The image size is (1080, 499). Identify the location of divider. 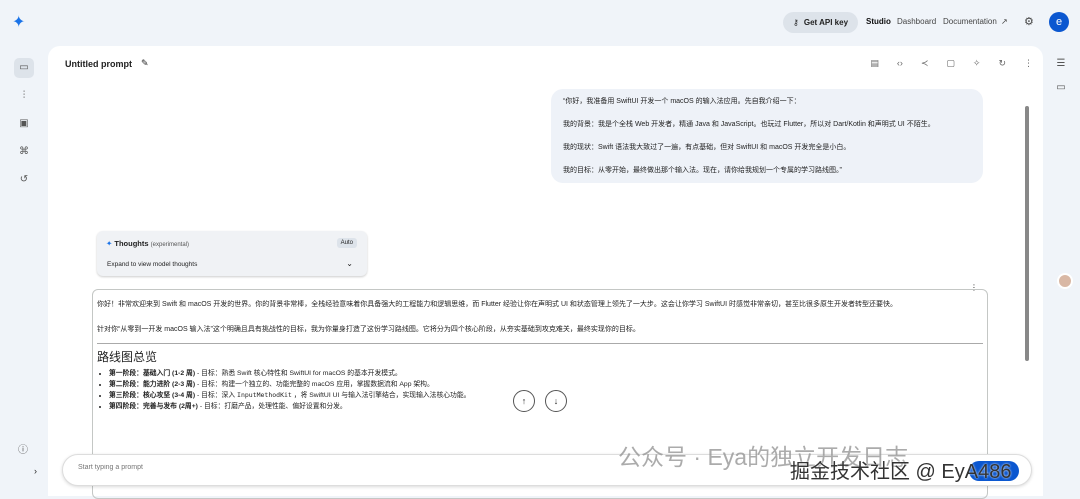
(540, 343).